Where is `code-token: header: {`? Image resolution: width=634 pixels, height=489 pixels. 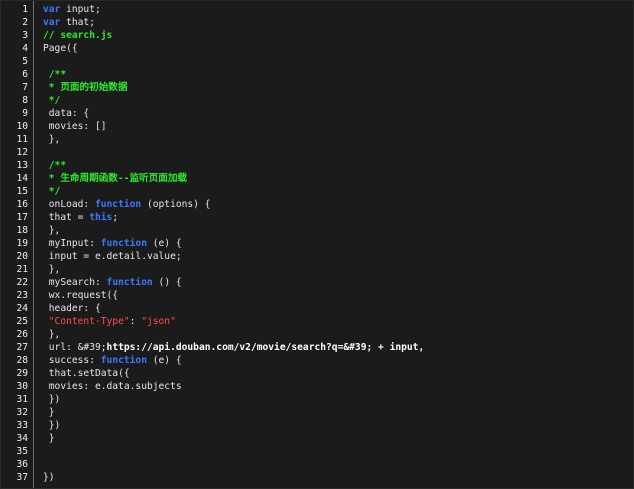
code-token: header: { is located at coordinates (72, 308).